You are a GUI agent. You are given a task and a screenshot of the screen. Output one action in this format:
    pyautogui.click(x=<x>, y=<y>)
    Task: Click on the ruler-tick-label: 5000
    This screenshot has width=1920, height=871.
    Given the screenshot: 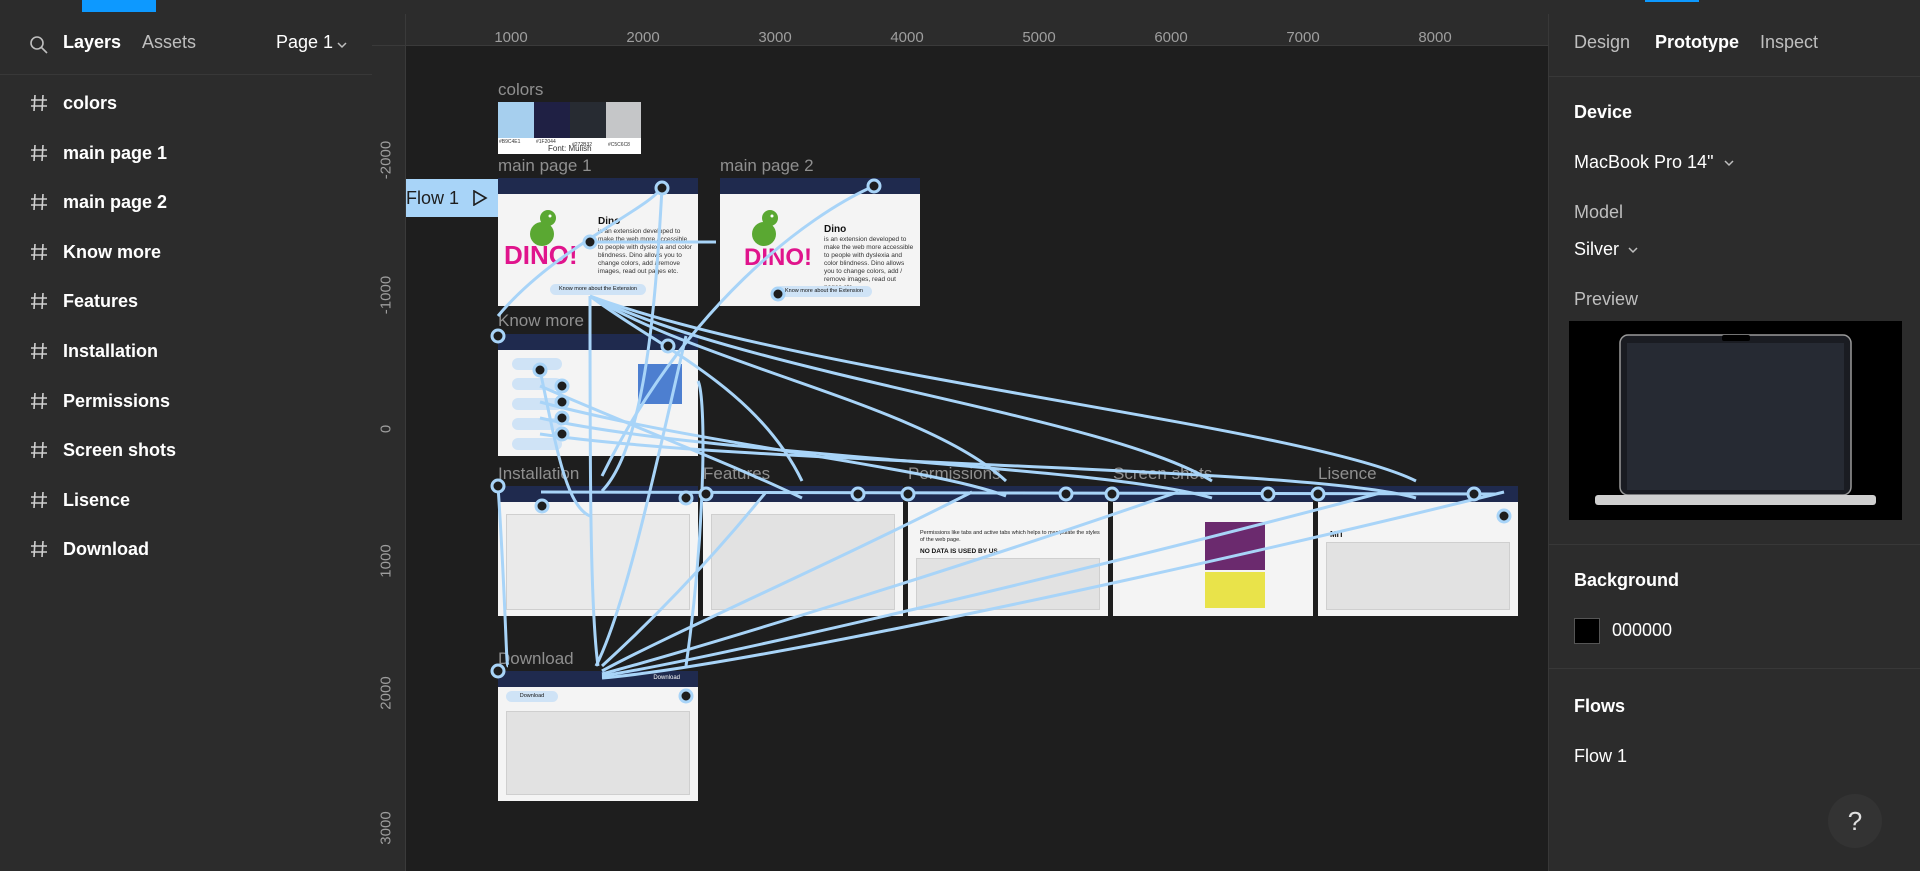 What is the action you would take?
    pyautogui.click(x=1039, y=37)
    